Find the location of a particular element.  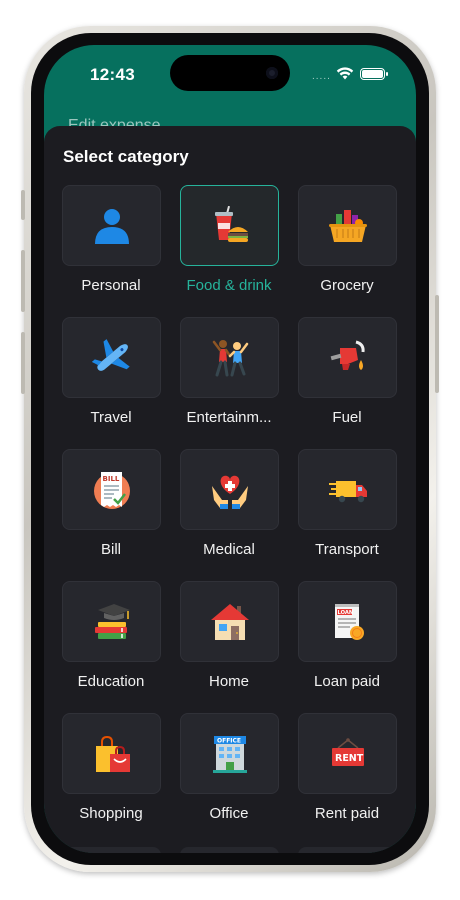

delivery-truck-icon is located at coordinates (348, 492).